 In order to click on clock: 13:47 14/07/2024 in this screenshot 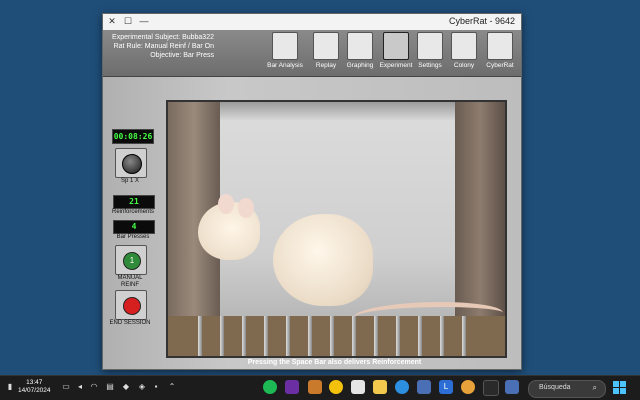, I will do `click(34, 387)`.